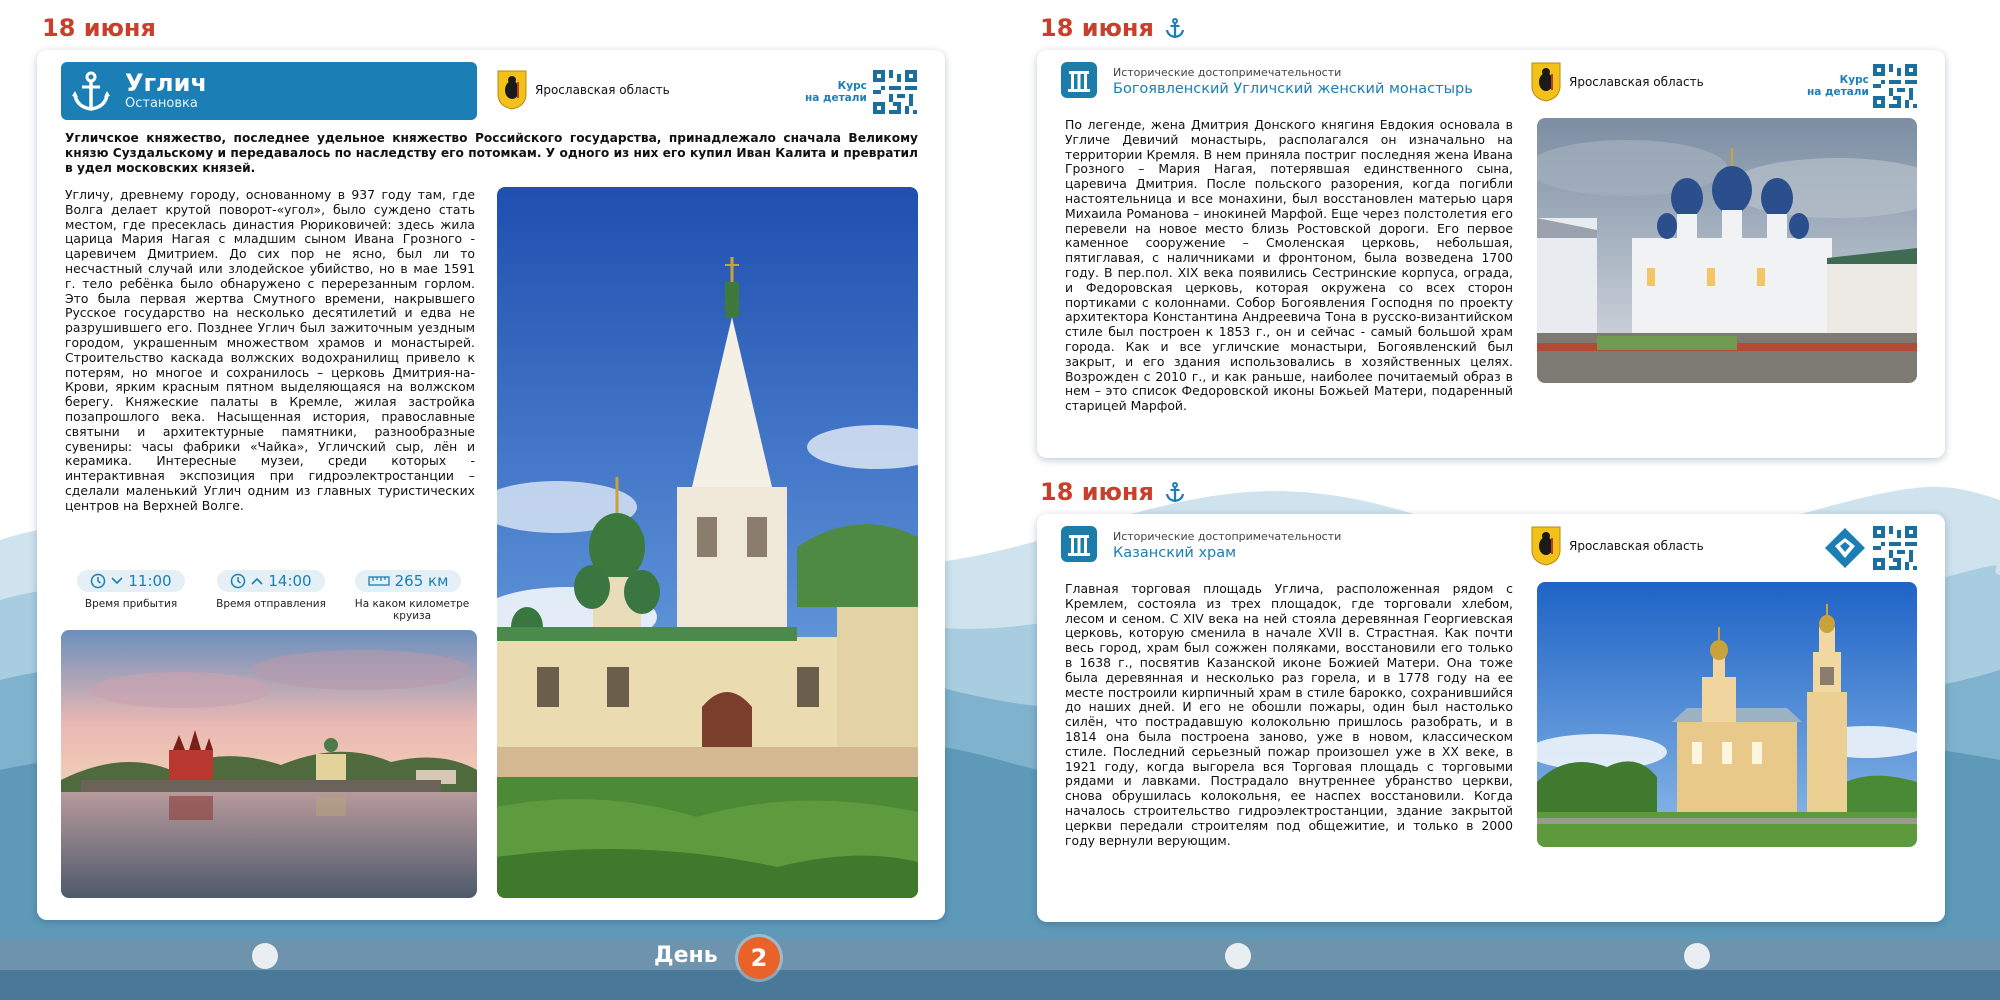 The image size is (2000, 1000). Describe the element at coordinates (1727, 250) in the screenshot. I see `monastery-photo` at that location.